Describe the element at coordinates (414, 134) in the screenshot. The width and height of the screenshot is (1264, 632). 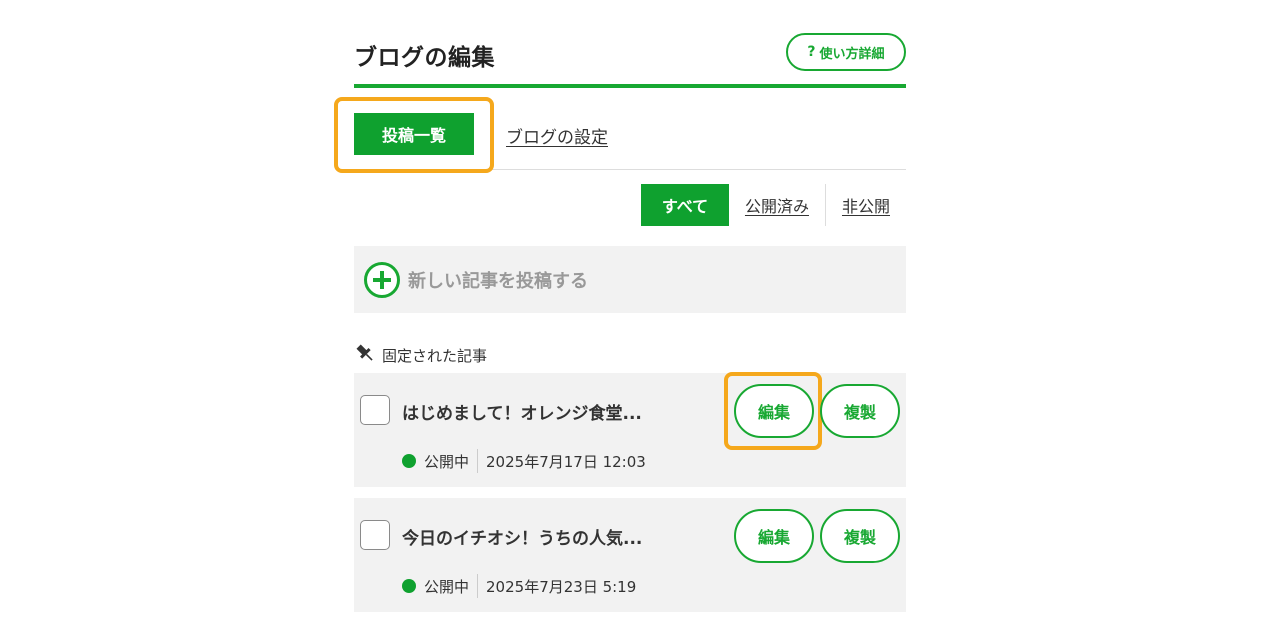
I see `tab-post-list: 投稿一覧` at that location.